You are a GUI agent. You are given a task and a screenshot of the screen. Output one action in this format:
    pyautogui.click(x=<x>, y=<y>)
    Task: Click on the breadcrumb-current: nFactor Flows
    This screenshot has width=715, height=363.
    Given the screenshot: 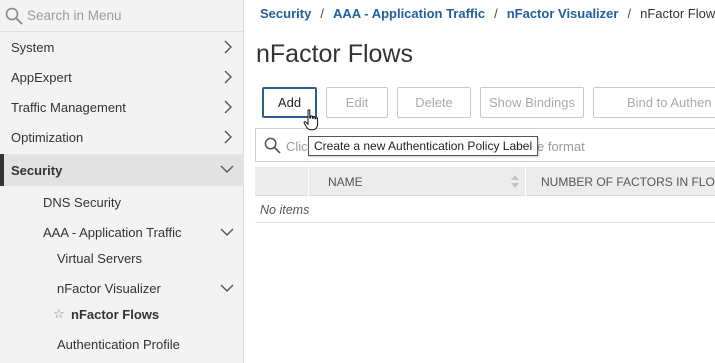 What is the action you would take?
    pyautogui.click(x=677, y=13)
    